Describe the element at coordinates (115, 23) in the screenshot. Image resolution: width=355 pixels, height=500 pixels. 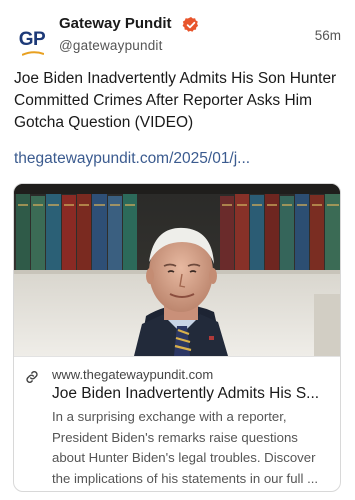
I see `display-name: Gateway Pundit` at that location.